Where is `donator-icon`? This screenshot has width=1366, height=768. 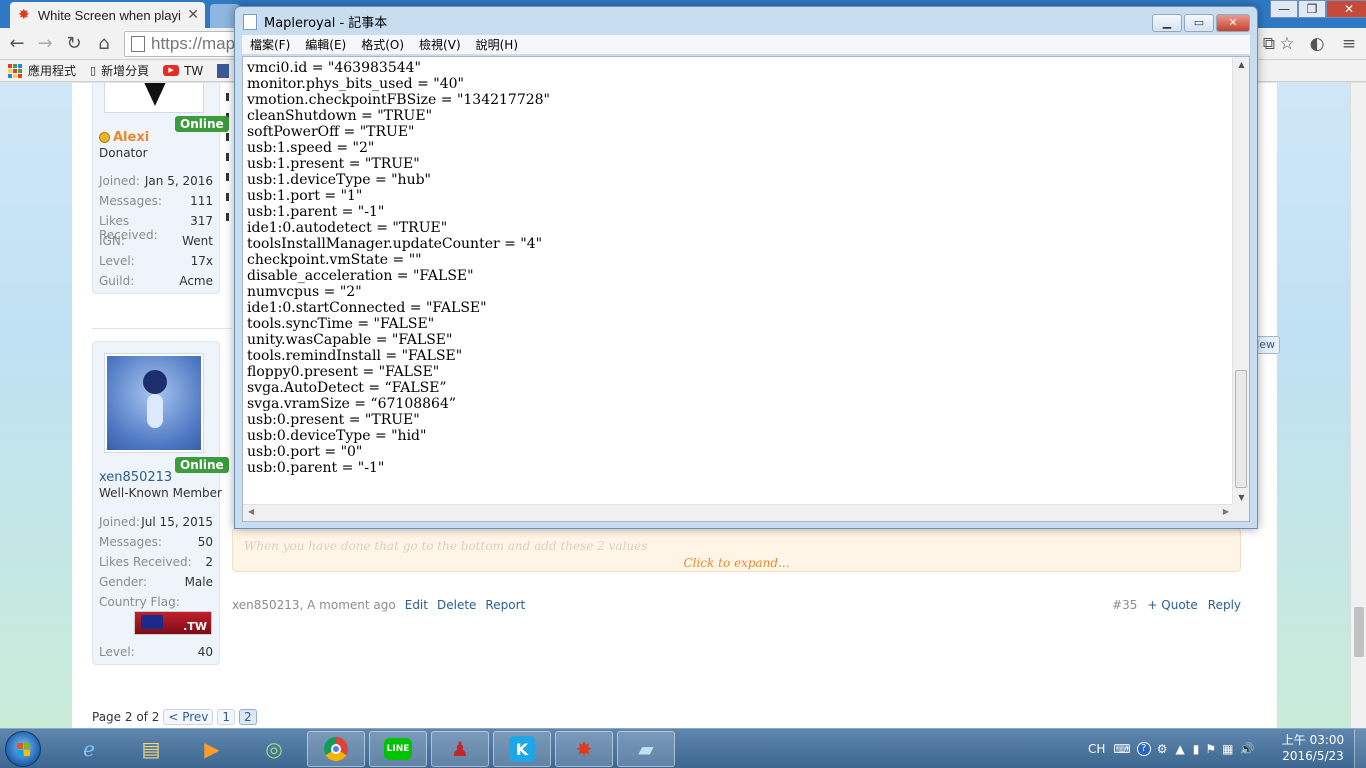 donator-icon is located at coordinates (104, 137).